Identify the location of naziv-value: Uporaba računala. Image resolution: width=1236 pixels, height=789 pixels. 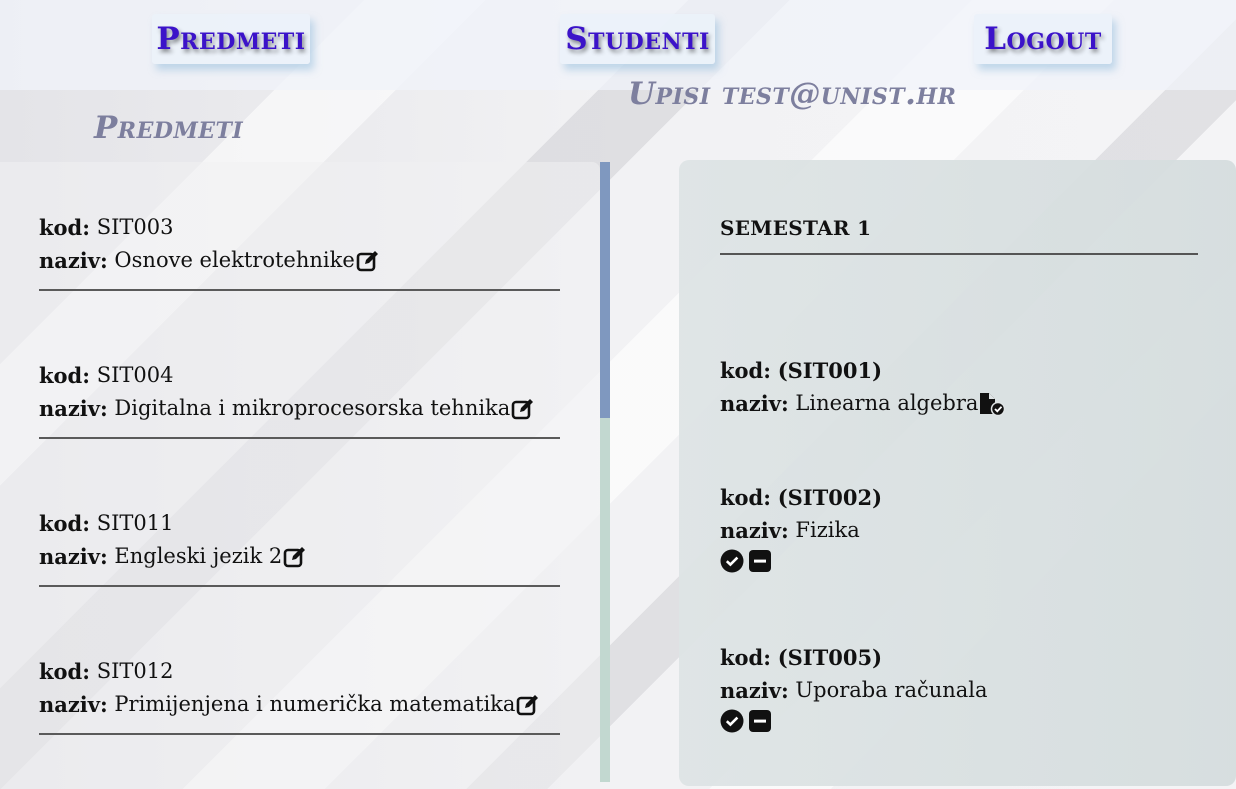
(891, 690).